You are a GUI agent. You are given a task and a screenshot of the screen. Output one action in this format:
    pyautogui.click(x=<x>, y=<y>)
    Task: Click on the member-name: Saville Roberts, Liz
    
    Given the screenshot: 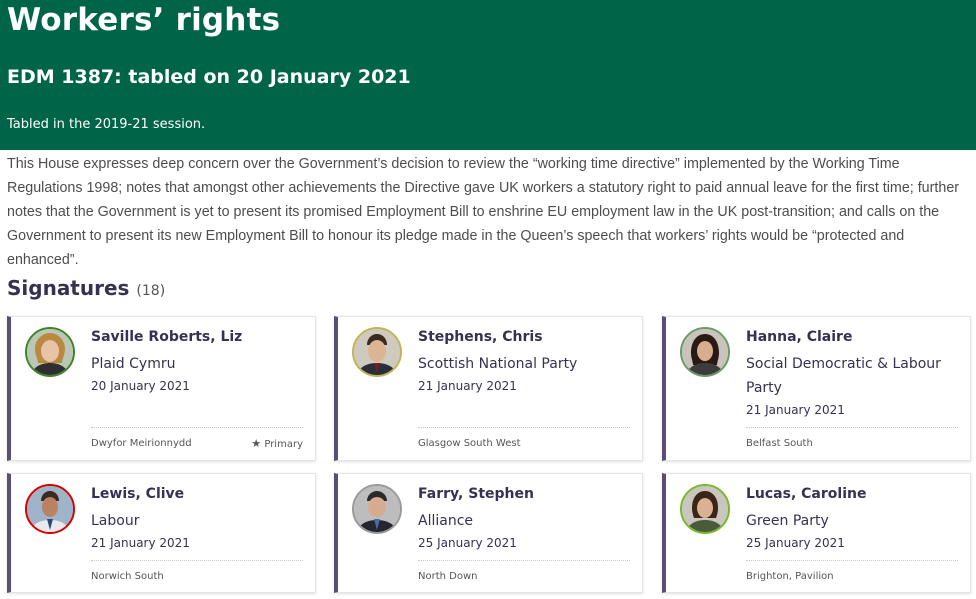 What is the action you would take?
    pyautogui.click(x=166, y=337)
    